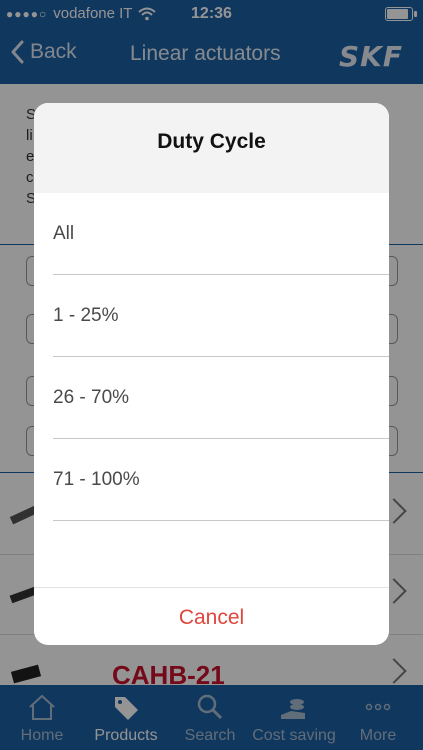 Image resolution: width=423 pixels, height=750 pixels. I want to click on option-label: 71 - 100%, so click(96, 479).